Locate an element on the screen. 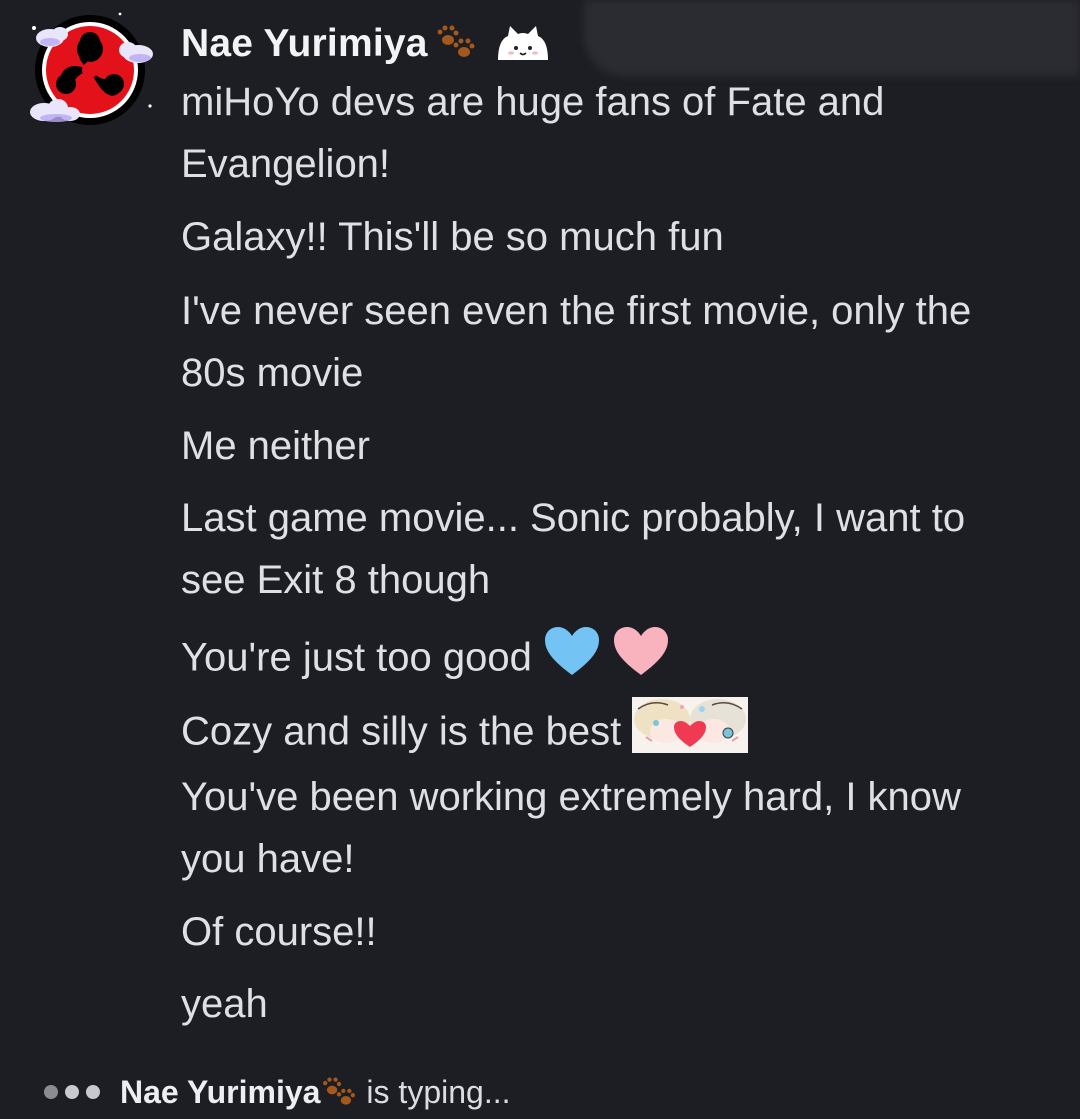 Image resolution: width=1080 pixels, height=1119 pixels. message-header: Nae Yurimiya is located at coordinates (366, 44).